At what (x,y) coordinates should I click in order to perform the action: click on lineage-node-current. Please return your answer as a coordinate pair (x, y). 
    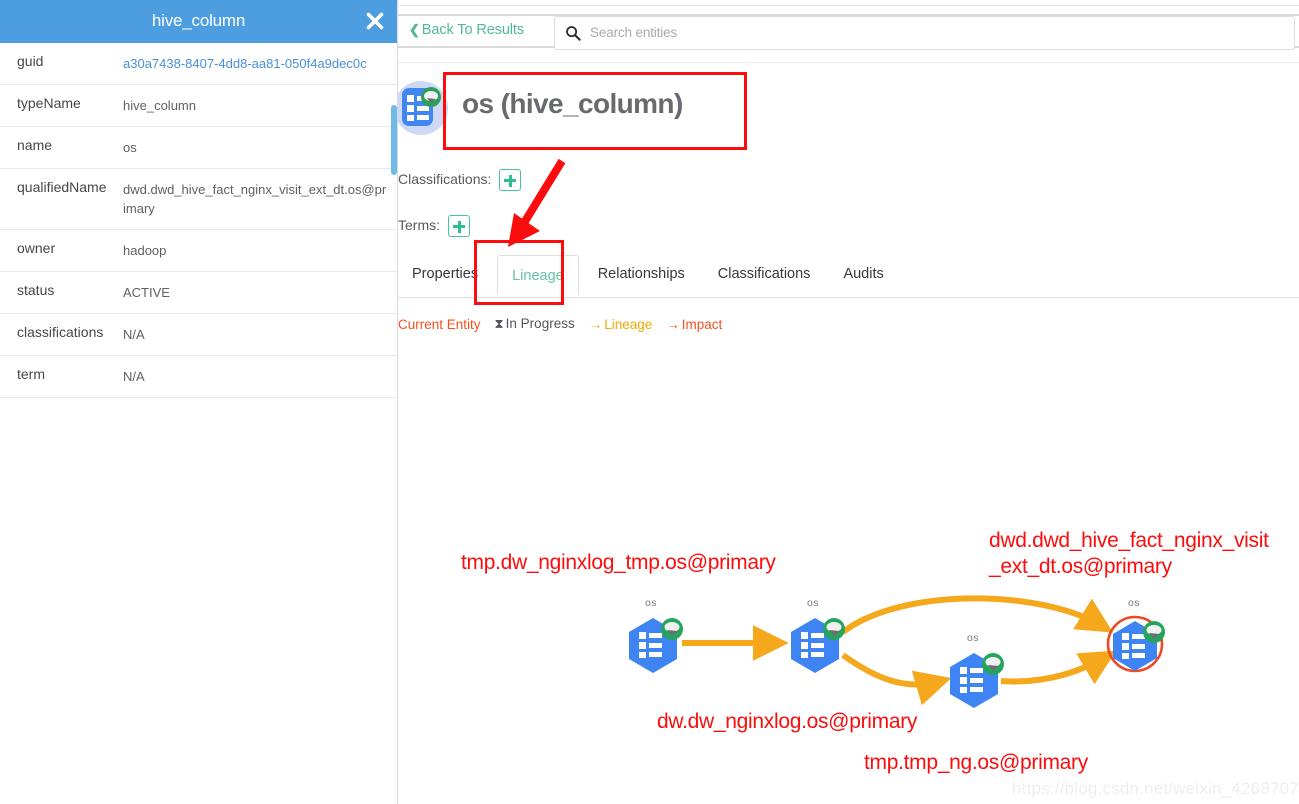
    Looking at the image, I should click on (1135, 644).